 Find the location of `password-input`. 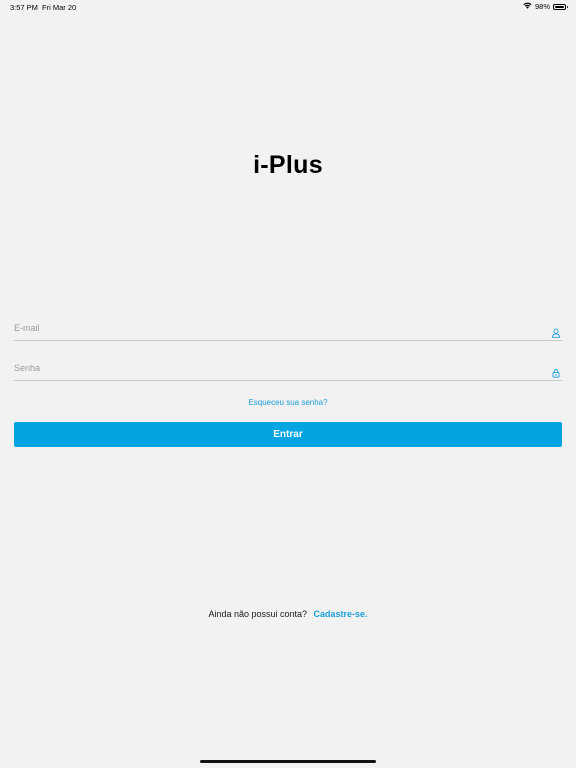

password-input is located at coordinates (274, 368).